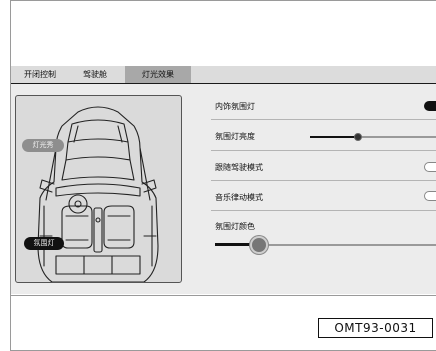 The image size is (436, 351). What do you see at coordinates (375, 328) in the screenshot?
I see `figure-code-label: OMT93-0031` at bounding box center [375, 328].